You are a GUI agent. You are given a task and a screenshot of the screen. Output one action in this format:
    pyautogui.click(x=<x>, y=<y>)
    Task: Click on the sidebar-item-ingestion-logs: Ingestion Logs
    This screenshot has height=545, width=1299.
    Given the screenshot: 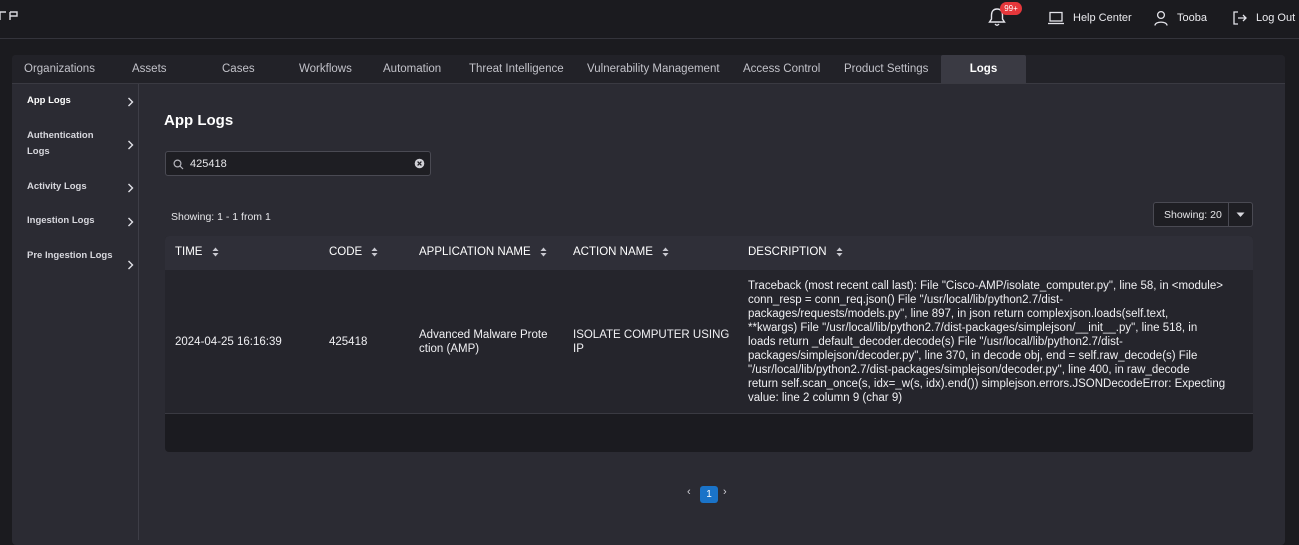 What is the action you would take?
    pyautogui.click(x=82, y=221)
    